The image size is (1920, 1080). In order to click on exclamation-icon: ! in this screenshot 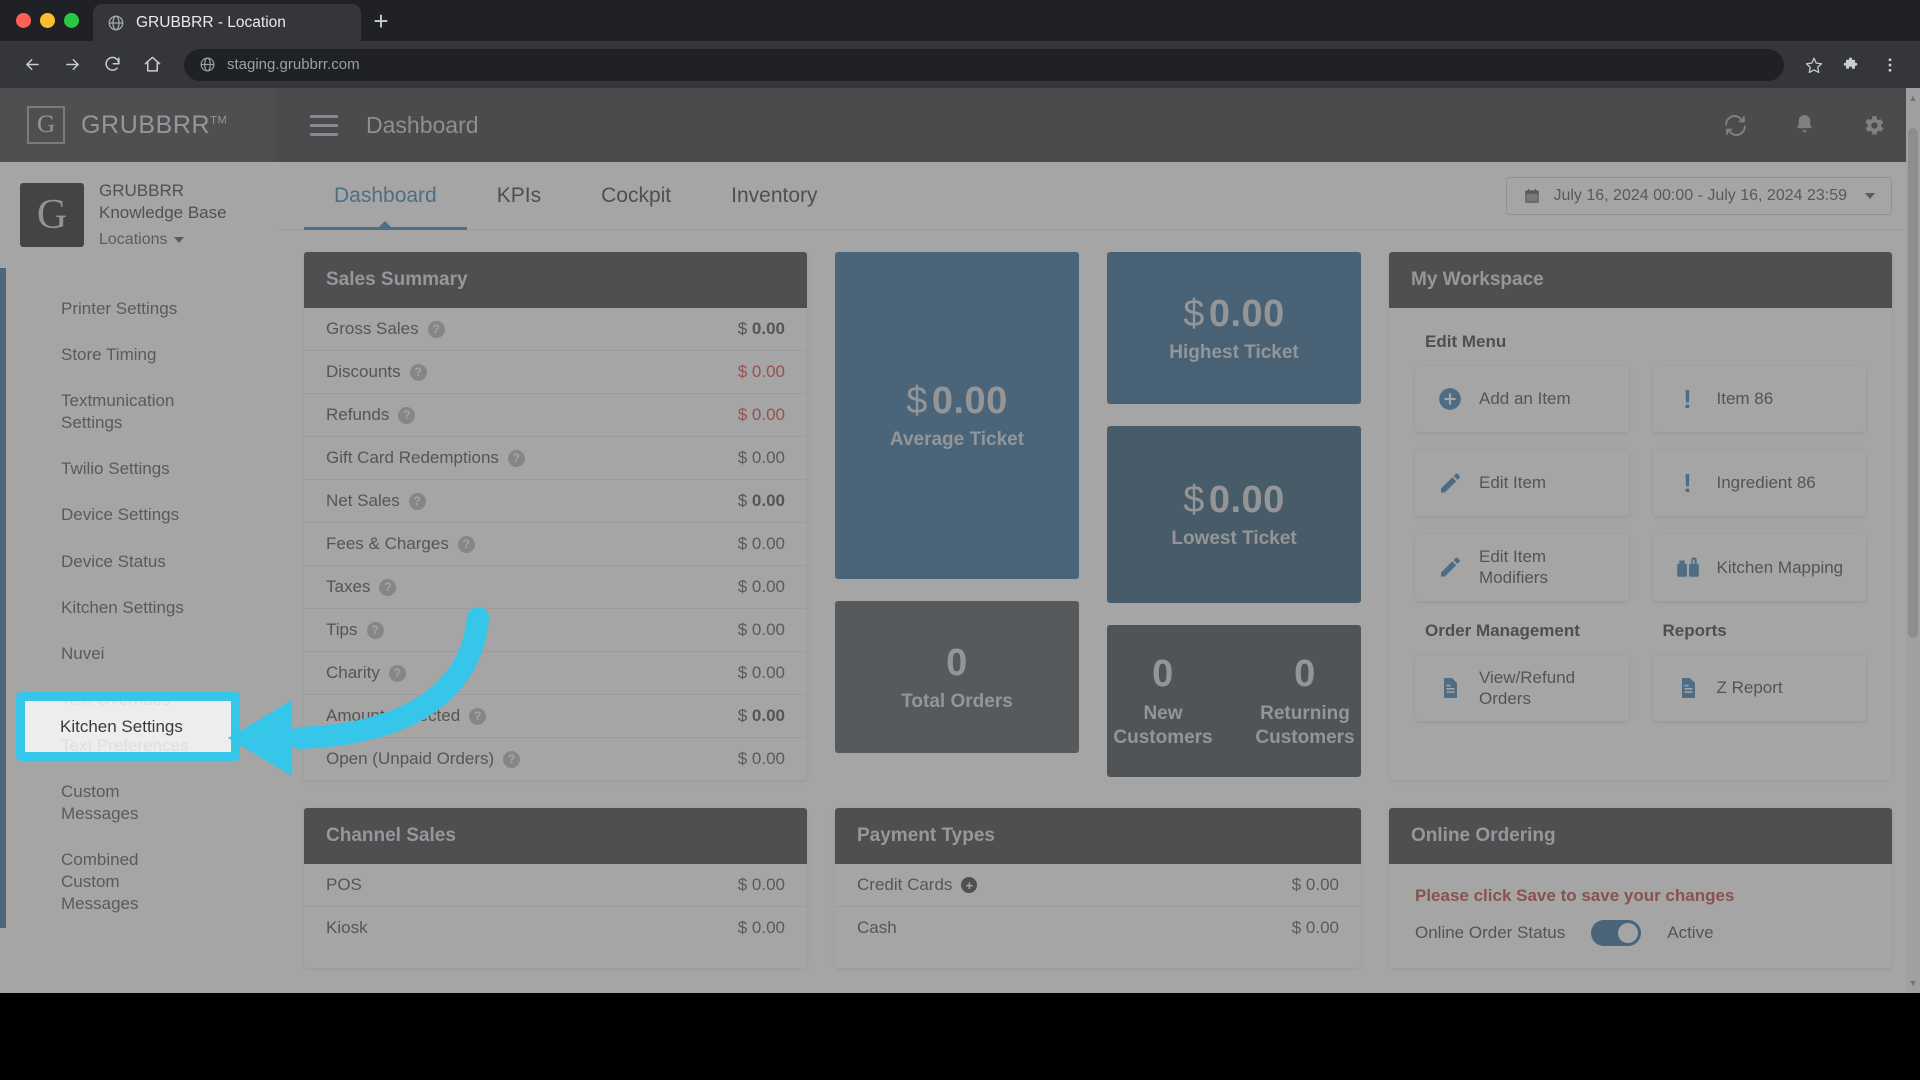, I will do `click(1687, 483)`.